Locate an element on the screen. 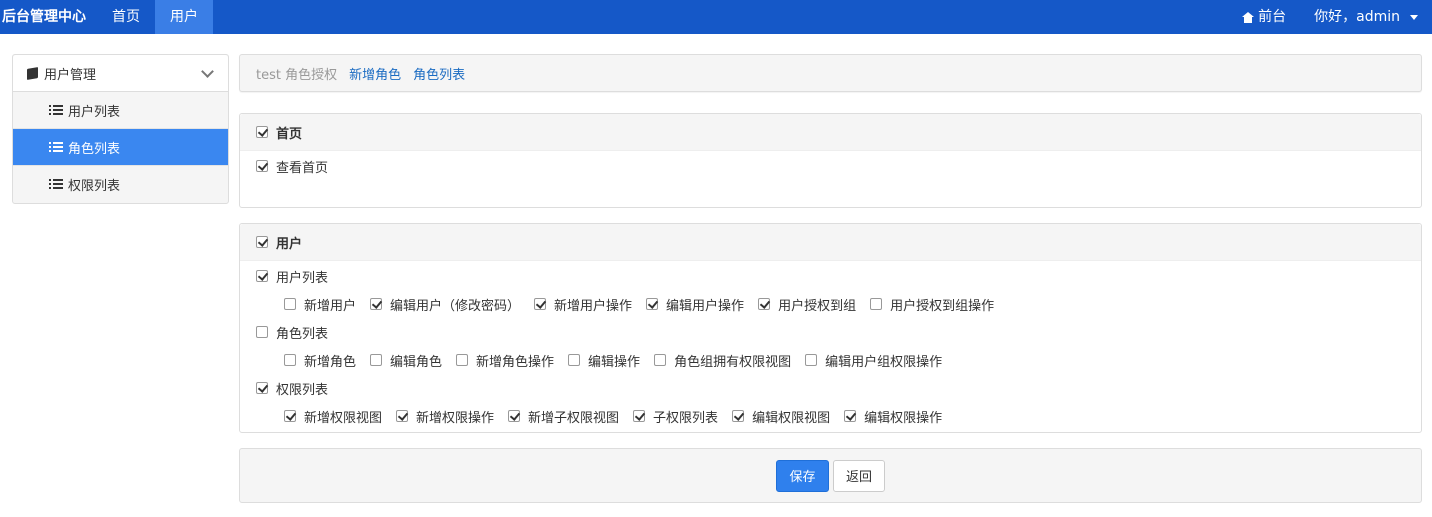 The height and width of the screenshot is (517, 1432). option: 编辑操作 is located at coordinates (604, 360).